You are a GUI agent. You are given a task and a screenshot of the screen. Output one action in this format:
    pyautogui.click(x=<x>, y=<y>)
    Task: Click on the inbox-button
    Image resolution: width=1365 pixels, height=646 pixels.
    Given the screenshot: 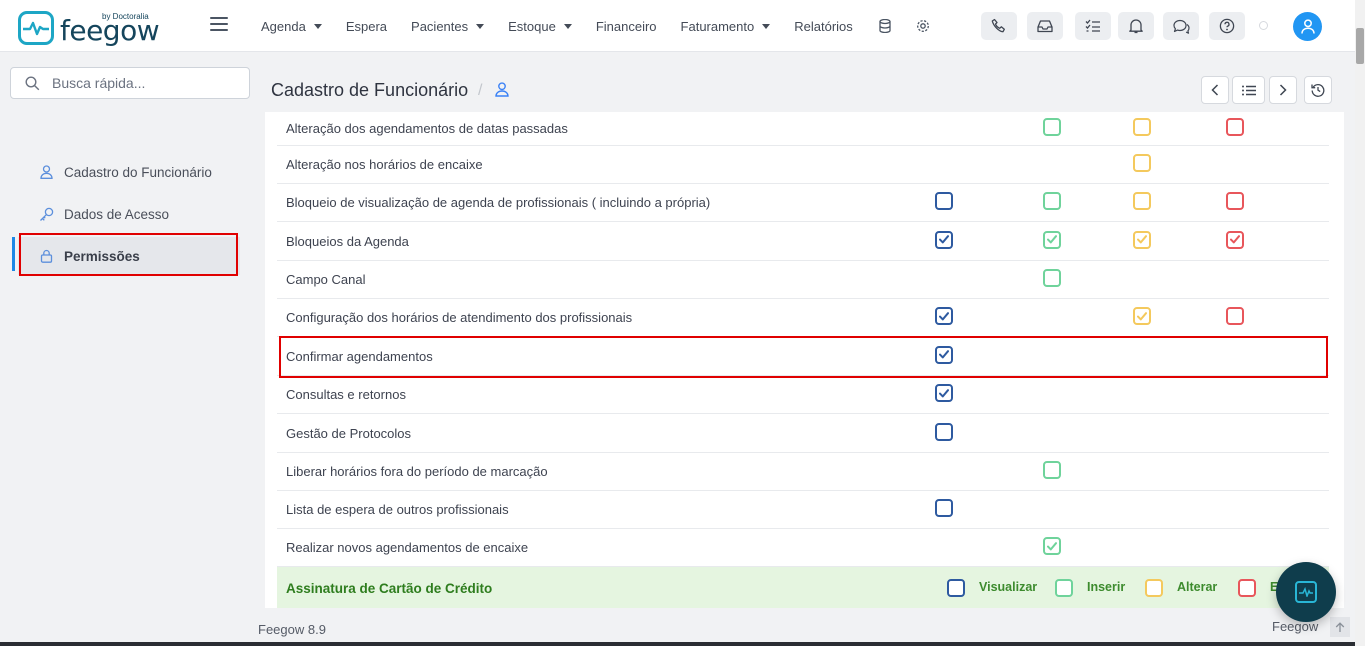 What is the action you would take?
    pyautogui.click(x=1045, y=26)
    